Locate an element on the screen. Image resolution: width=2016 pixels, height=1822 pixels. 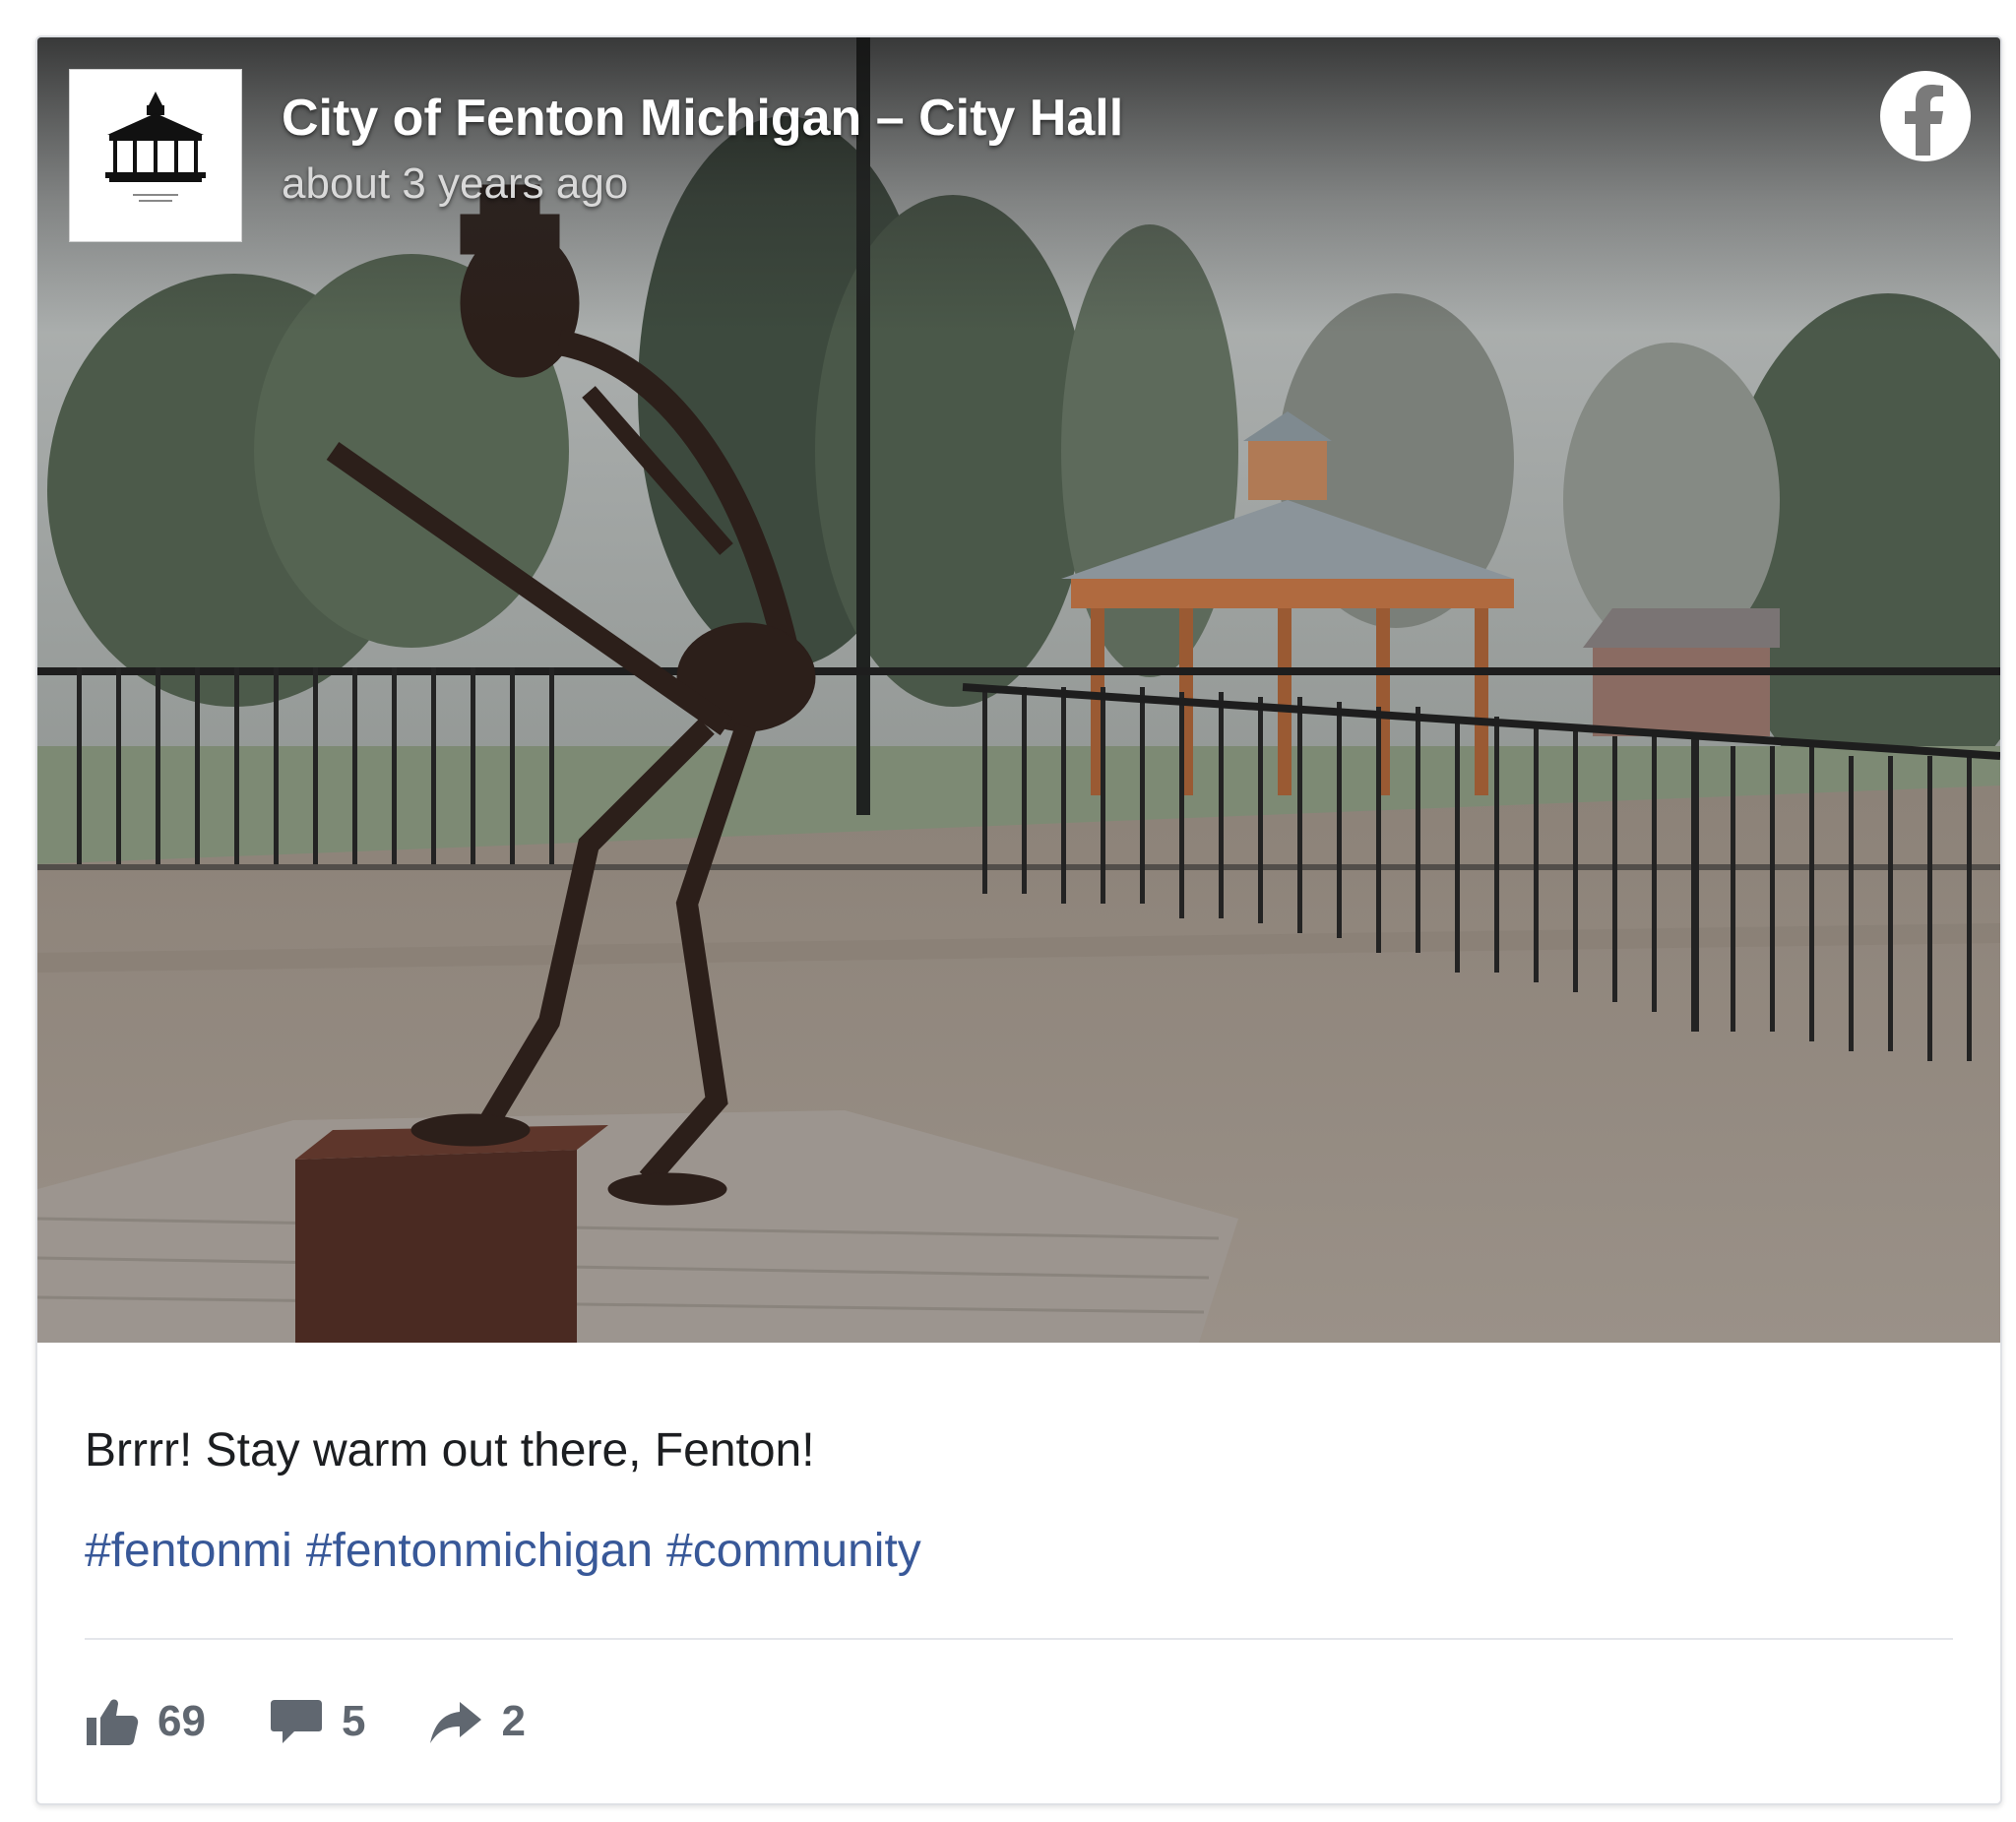
share-arrow-icon is located at coordinates (456, 1722).